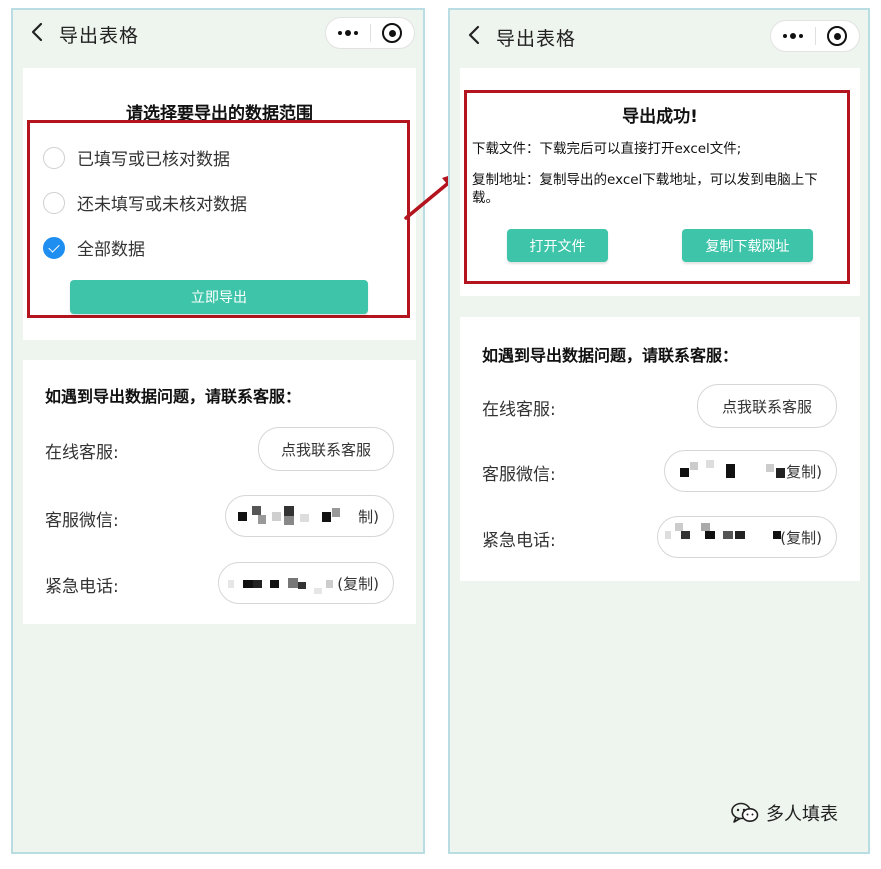 This screenshot has height=869, width=881. I want to click on radio-label: 还未填写或未核对数据, so click(162, 205).